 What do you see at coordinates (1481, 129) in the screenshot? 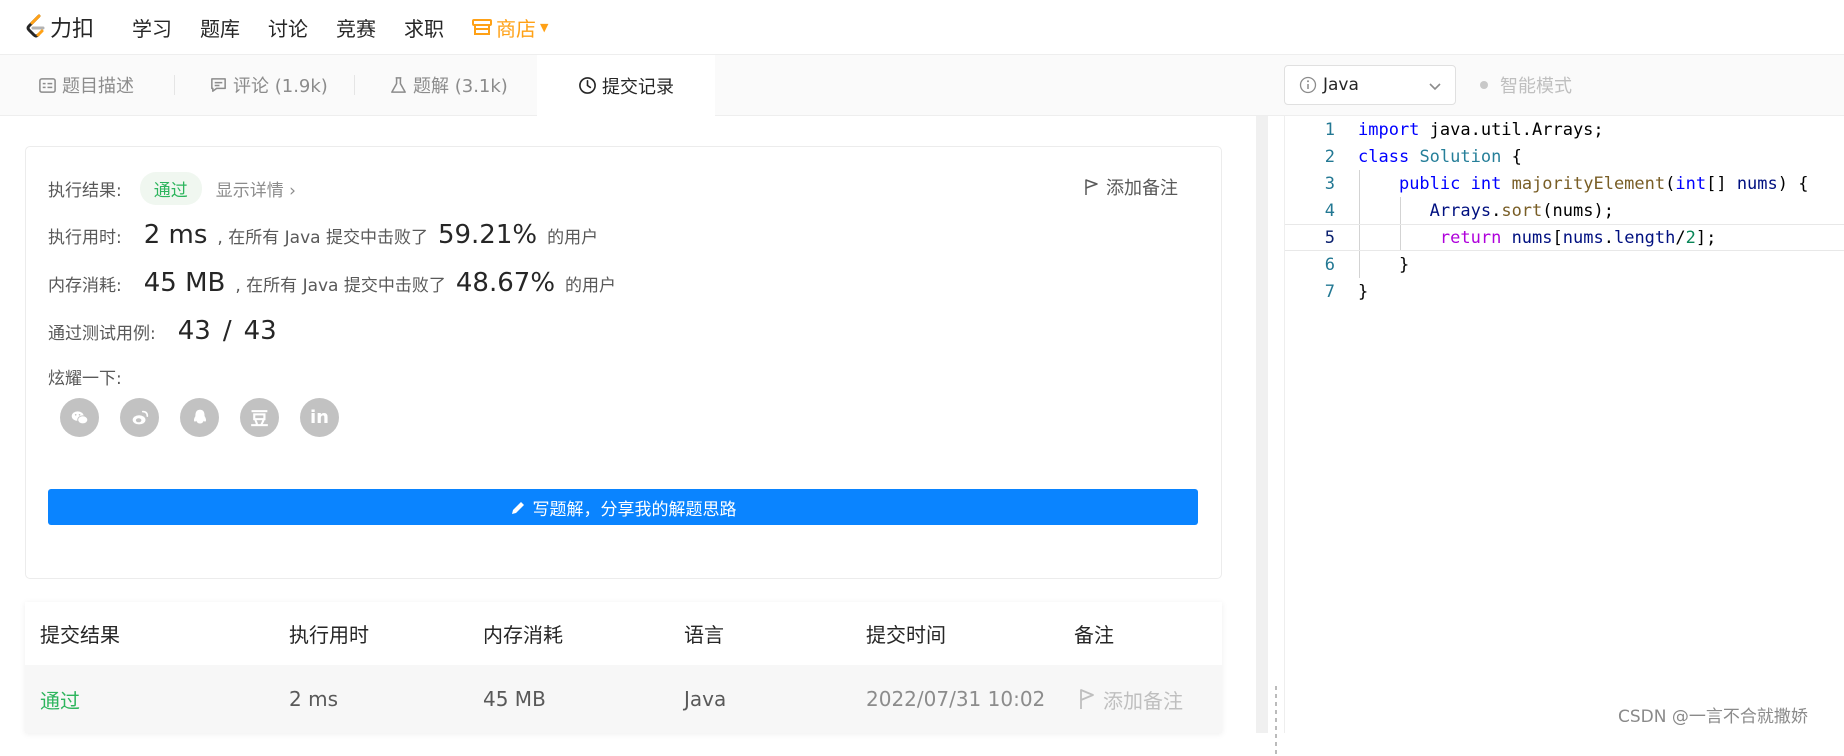
I see `code-text: import java.util.Arrays;` at bounding box center [1481, 129].